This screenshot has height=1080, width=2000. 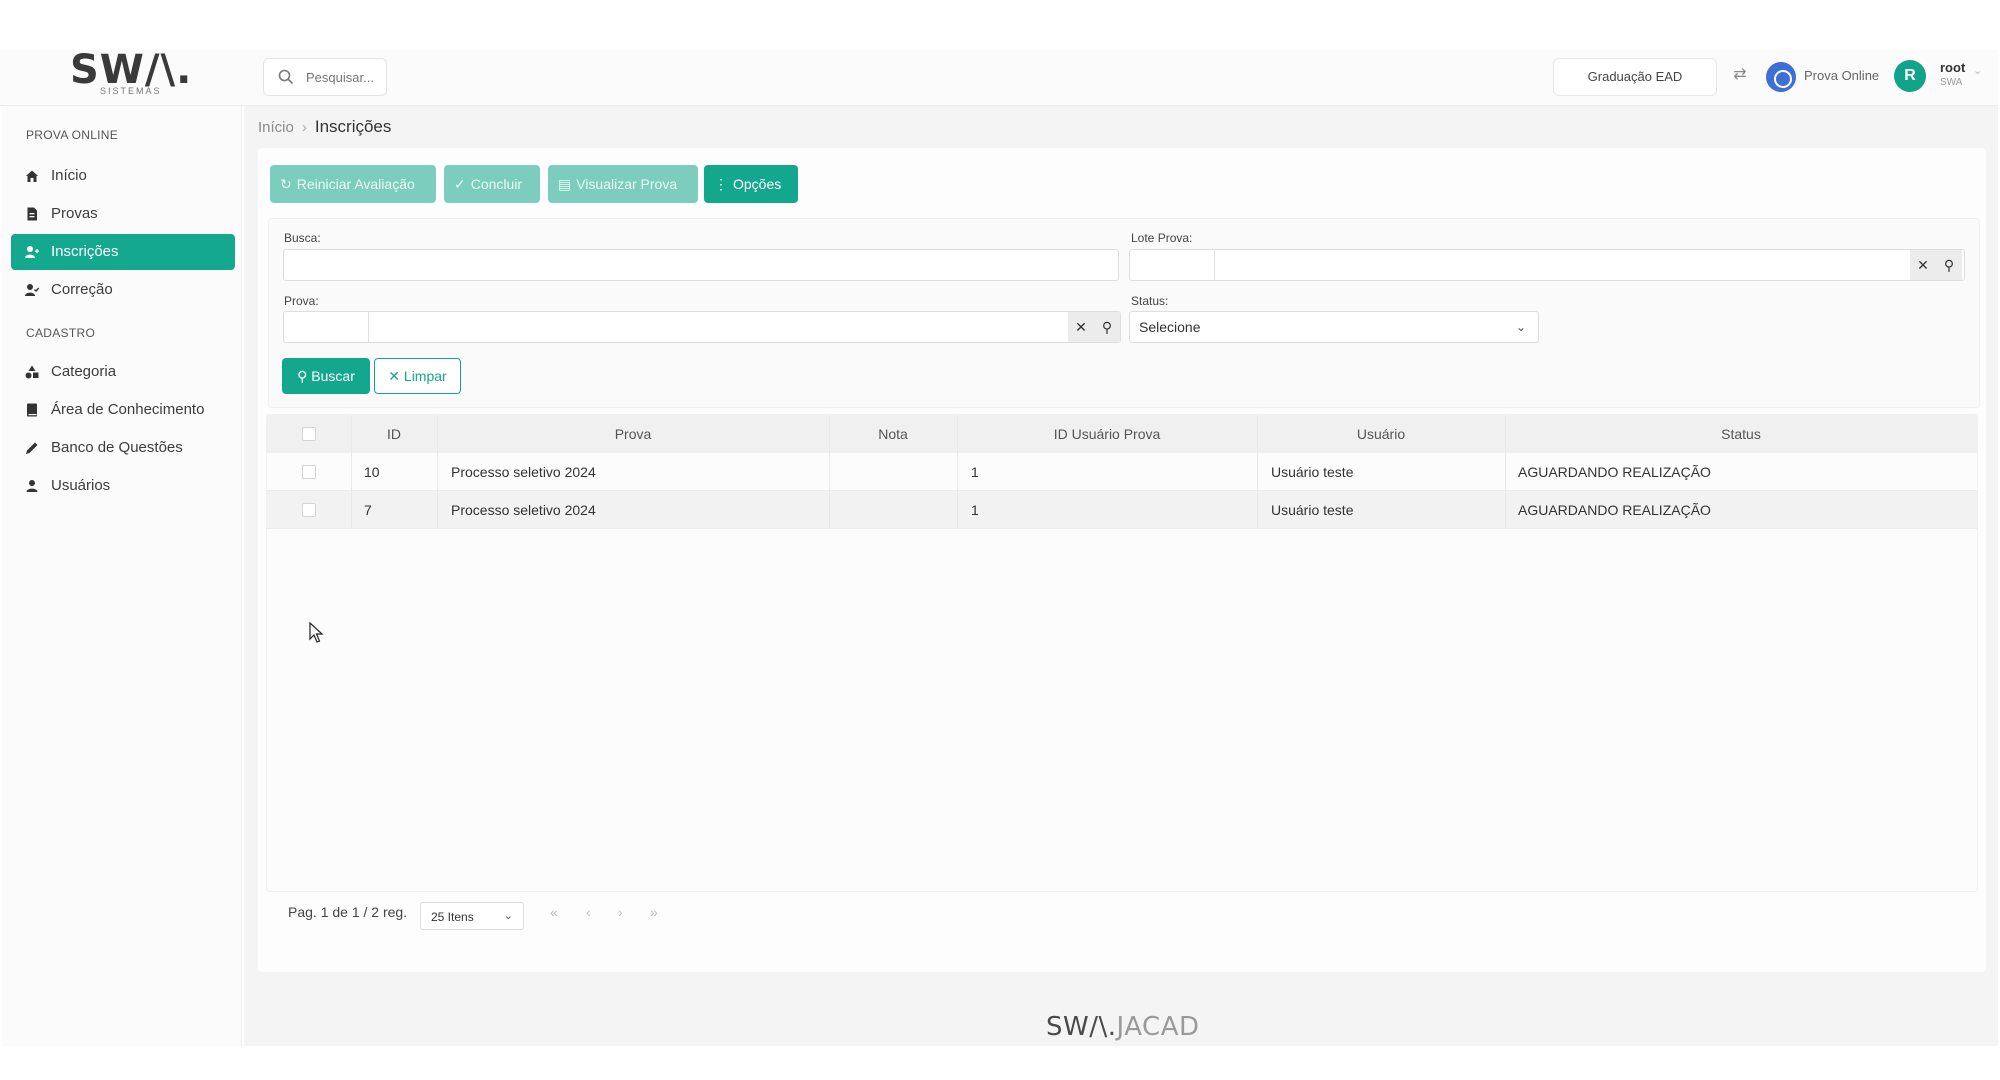 What do you see at coordinates (1081, 1027) in the screenshot?
I see `footer-brand: SW/\.` at bounding box center [1081, 1027].